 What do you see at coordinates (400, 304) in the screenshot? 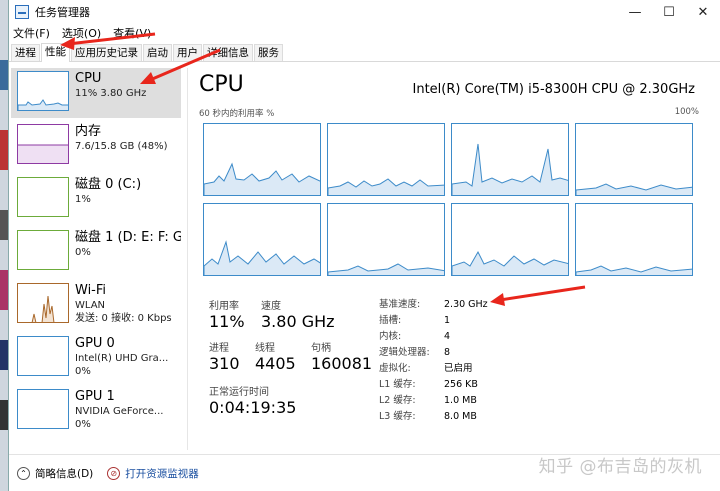
I see `base-speed-label: 基准速度:` at bounding box center [400, 304].